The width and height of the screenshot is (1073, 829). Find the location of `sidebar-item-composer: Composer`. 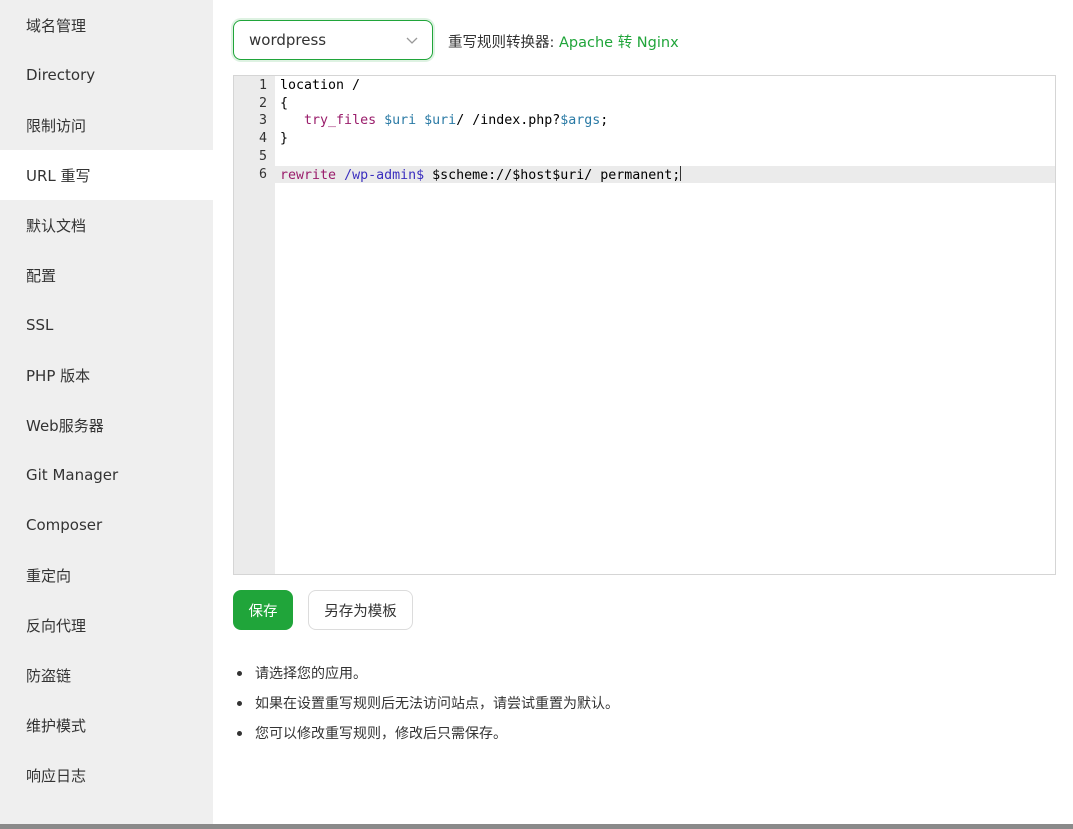

sidebar-item-composer: Composer is located at coordinates (106, 525).